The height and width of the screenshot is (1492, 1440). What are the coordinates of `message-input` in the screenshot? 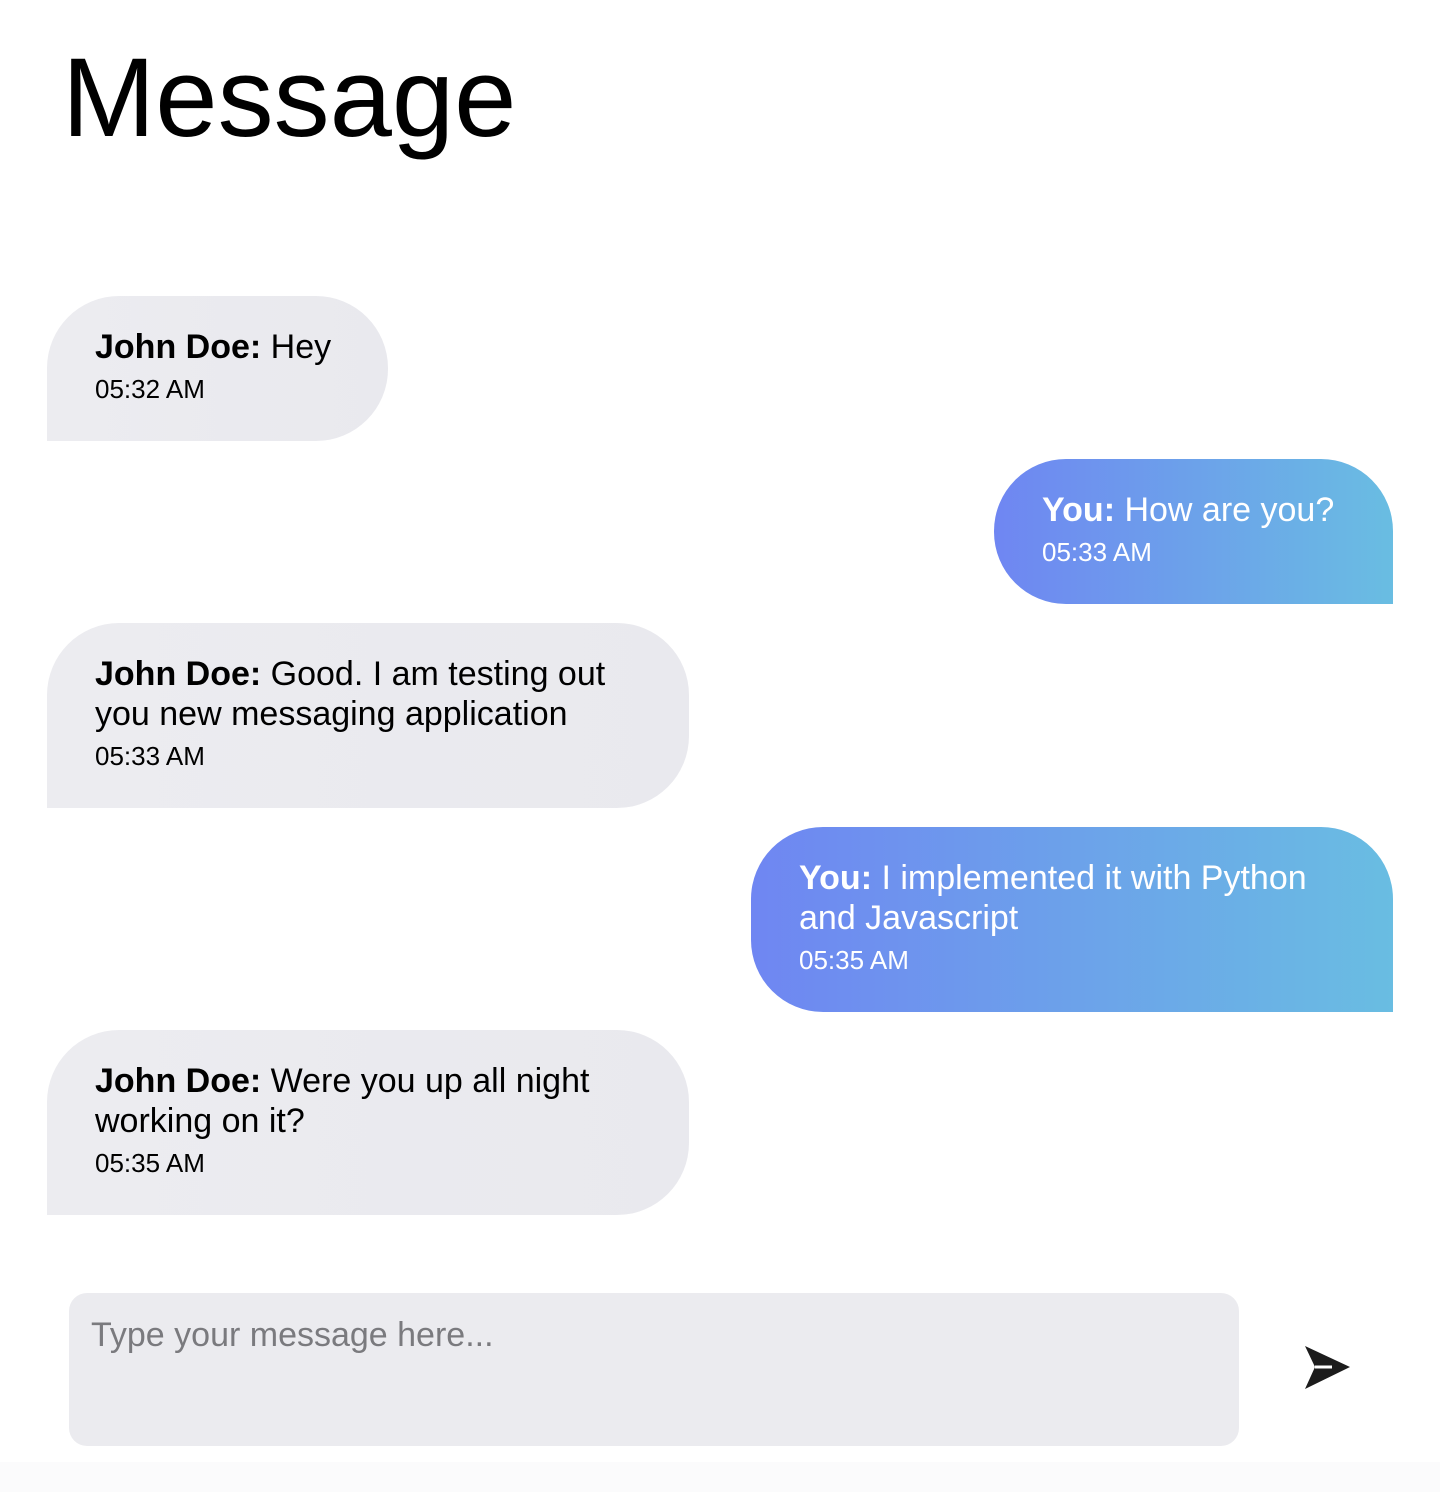 It's located at (654, 1369).